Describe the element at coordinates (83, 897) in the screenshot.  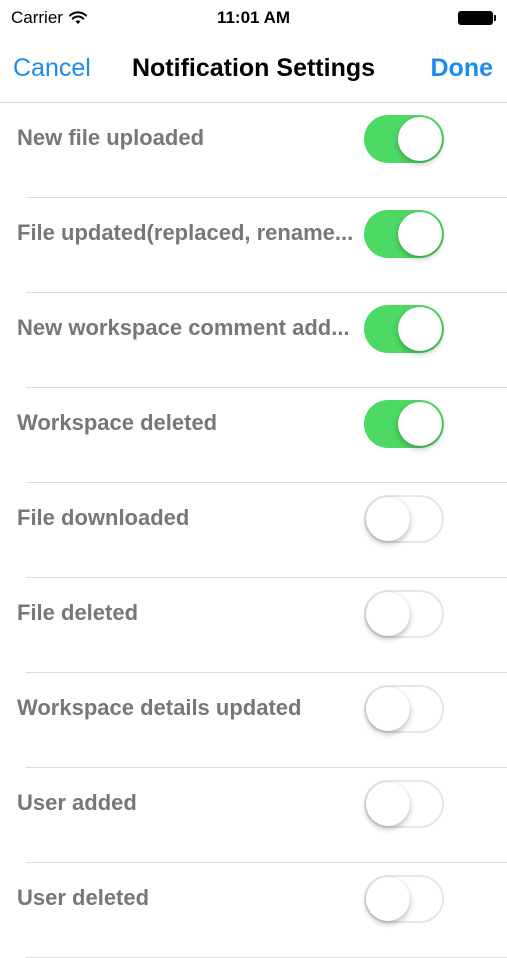
I see `setting-label: User deleted` at that location.